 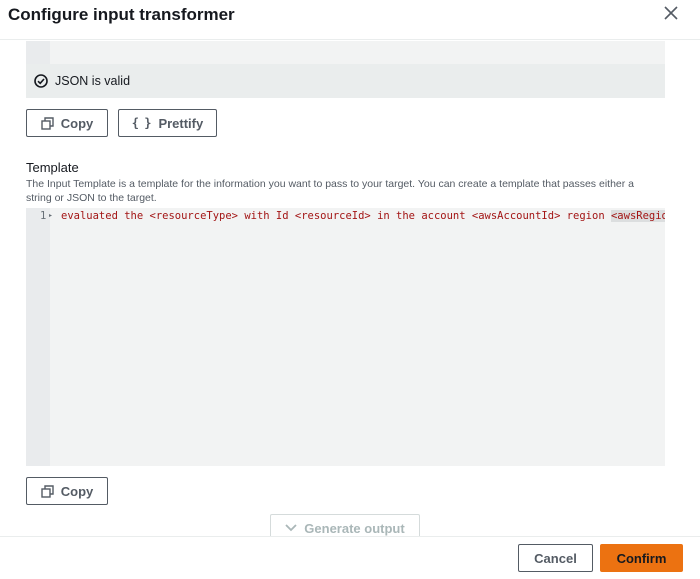 I want to click on copy-input-button: Copy, so click(x=67, y=123).